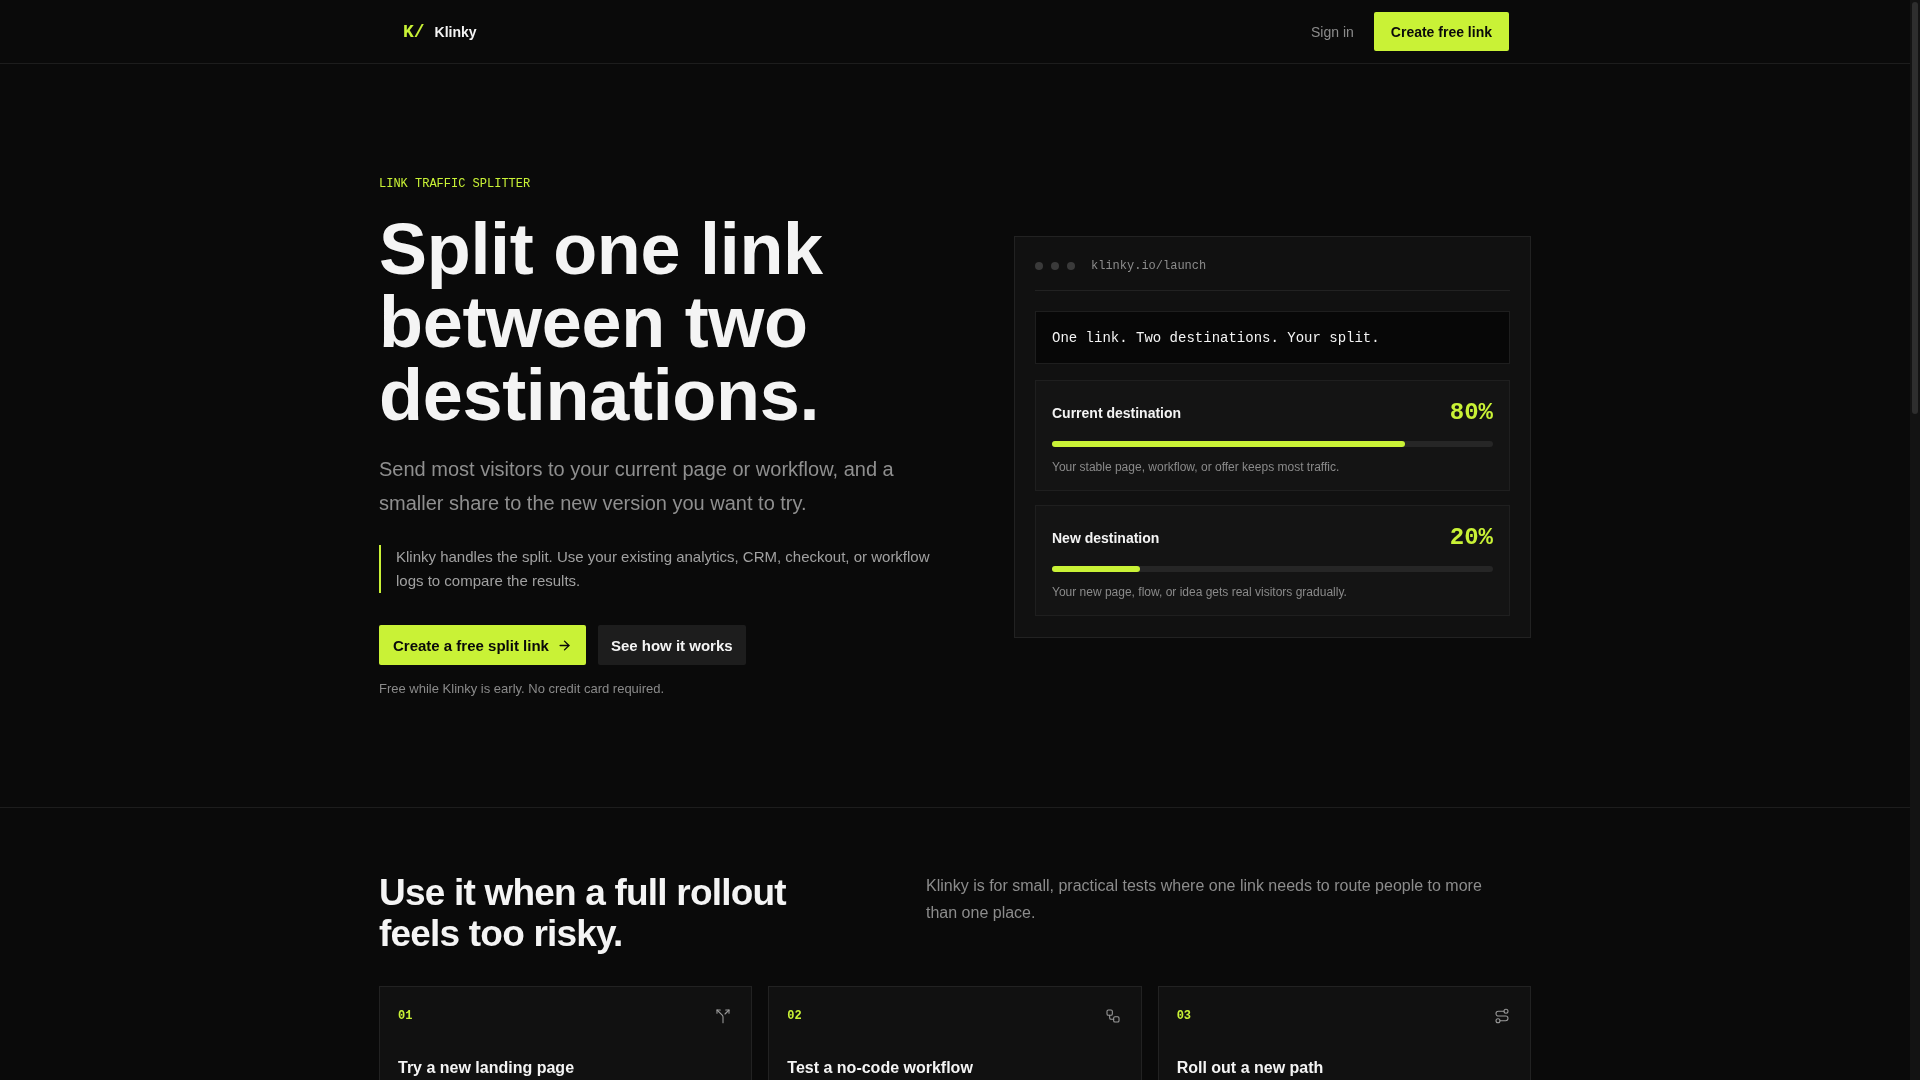  I want to click on arrow-right-icon, so click(564, 645).